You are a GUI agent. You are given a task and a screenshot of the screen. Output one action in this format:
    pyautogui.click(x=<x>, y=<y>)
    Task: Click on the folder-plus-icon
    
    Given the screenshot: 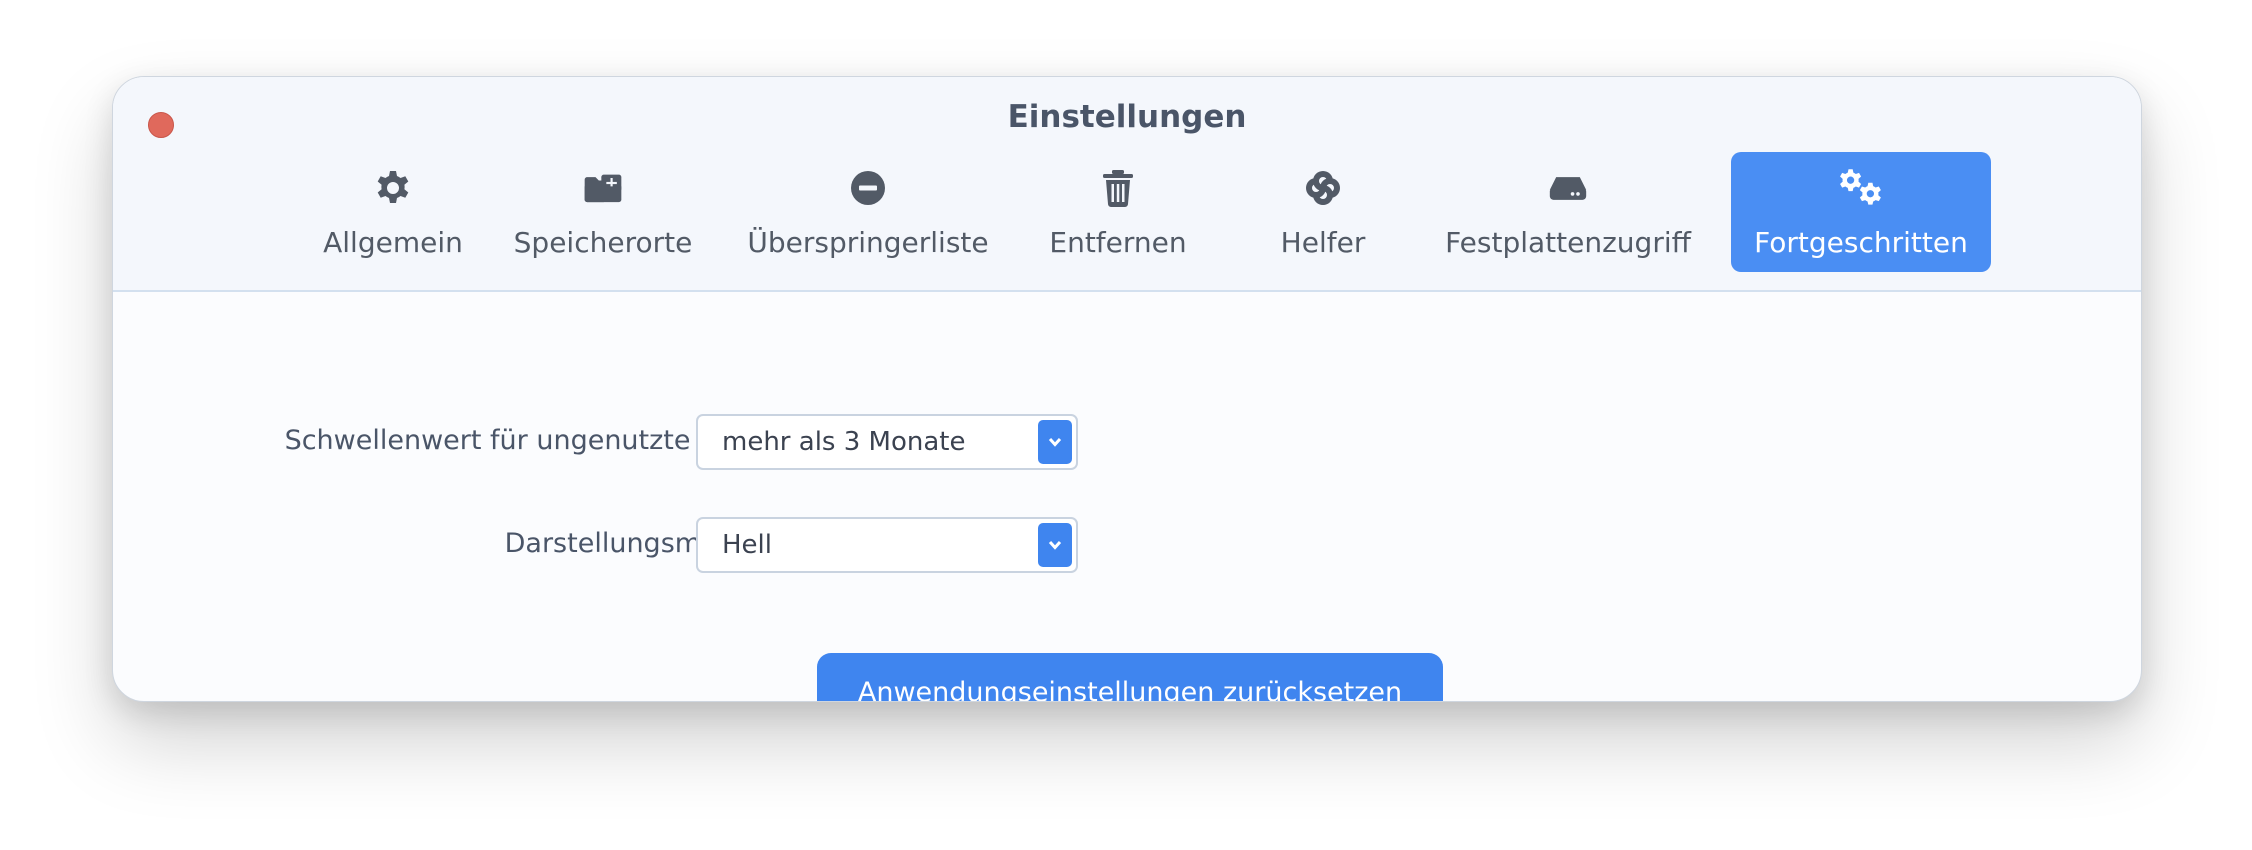 What is the action you would take?
    pyautogui.click(x=603, y=188)
    